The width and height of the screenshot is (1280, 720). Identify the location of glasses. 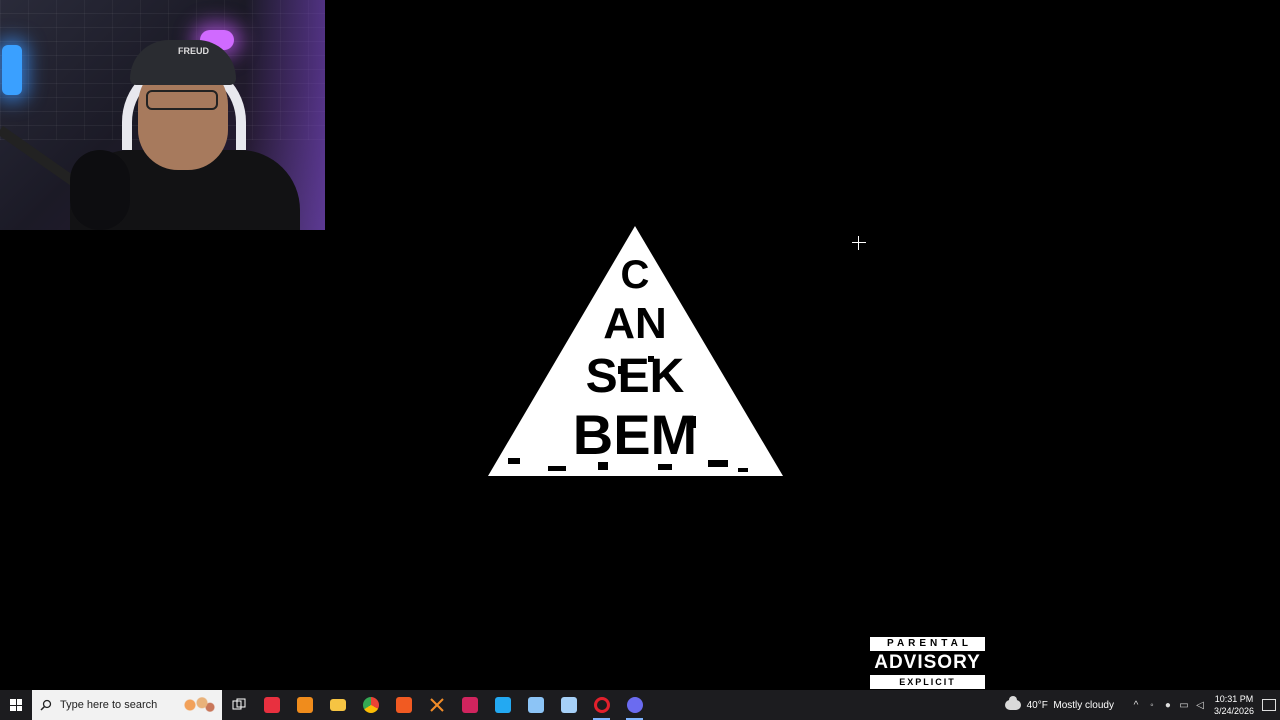
(182, 100).